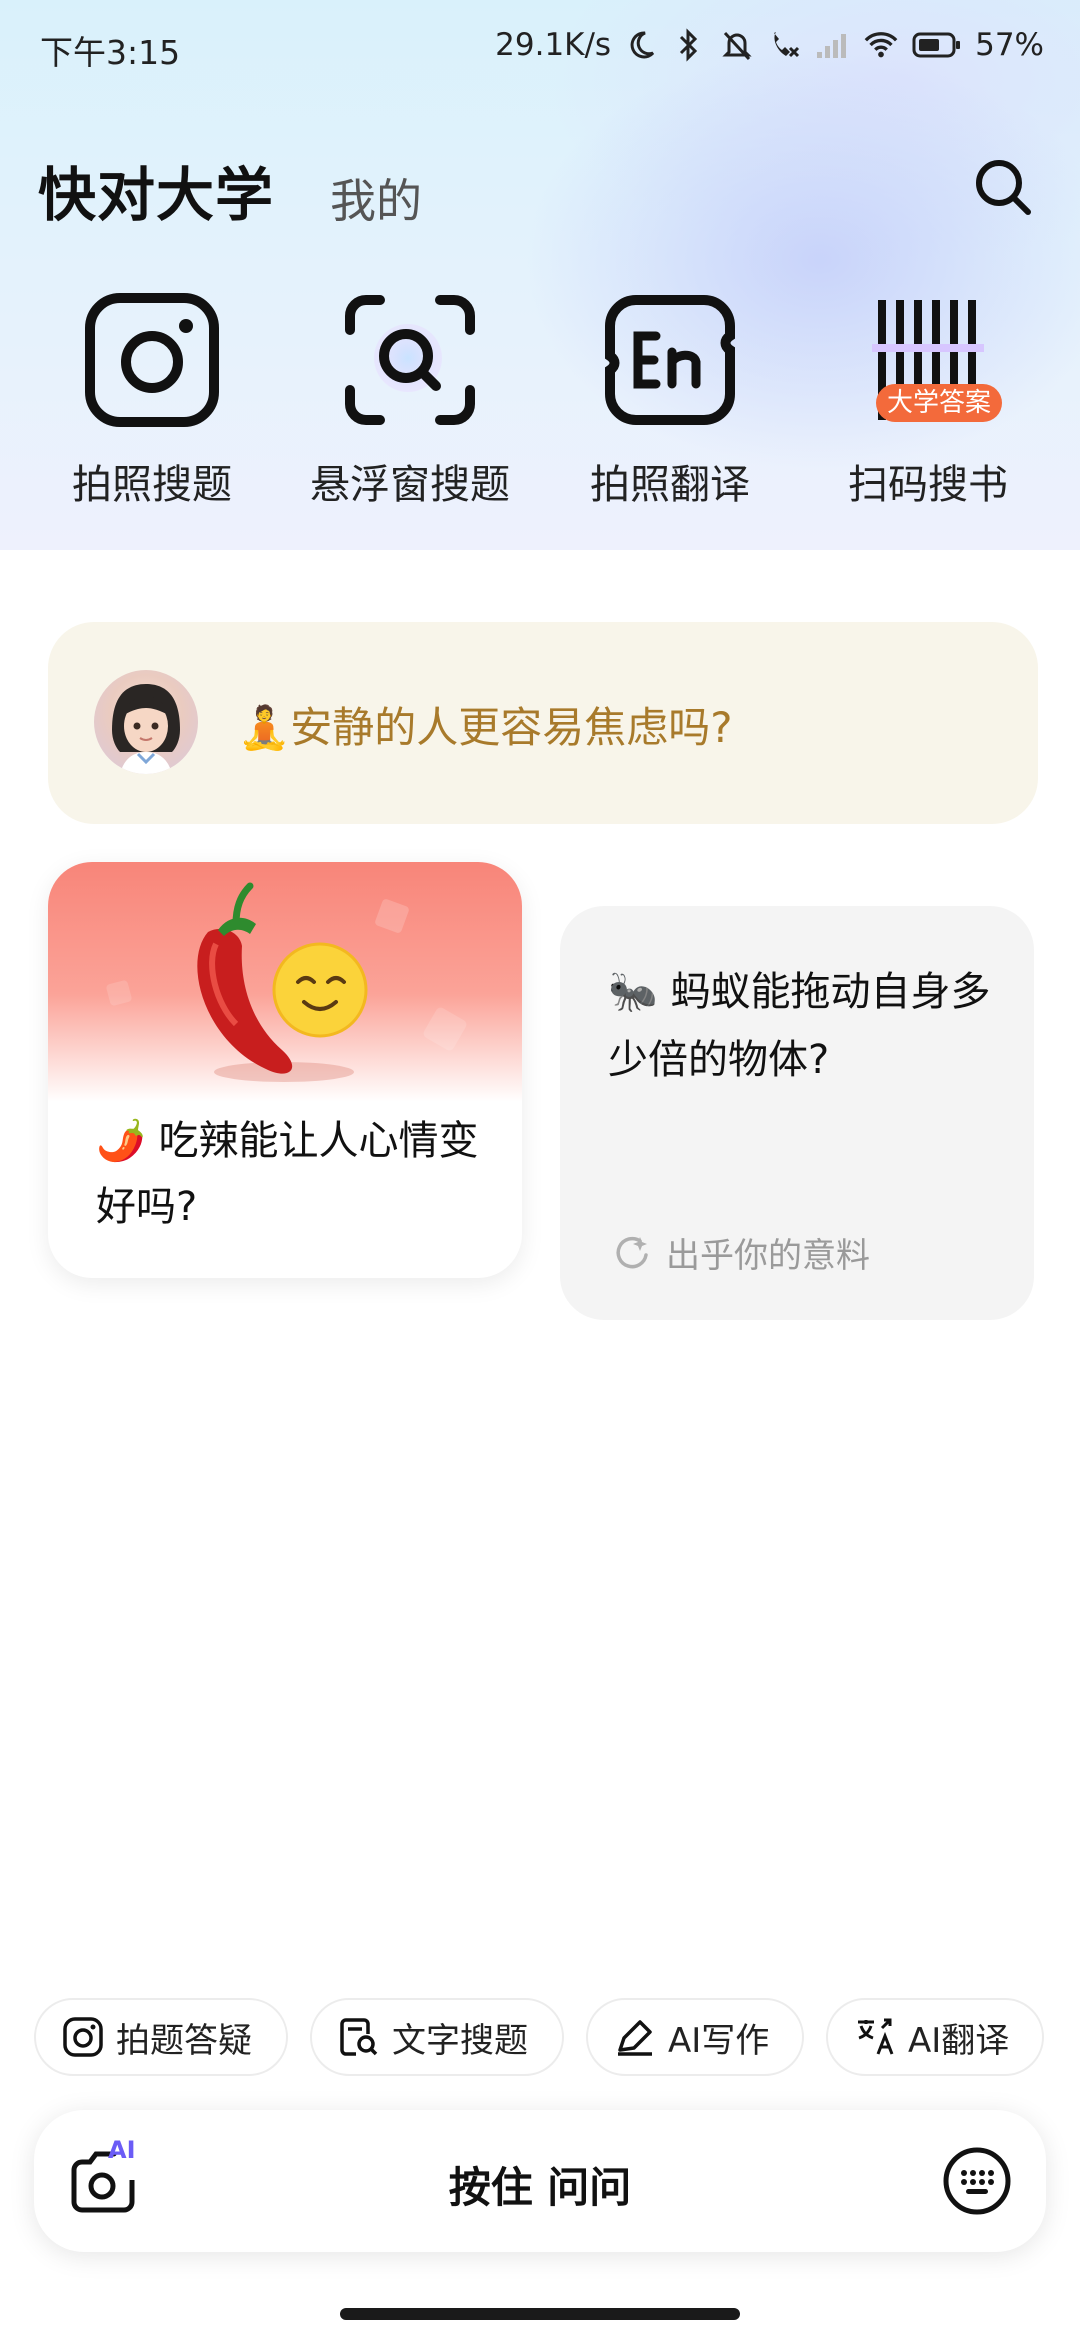  What do you see at coordinates (881, 45) in the screenshot?
I see `wifi-icon` at bounding box center [881, 45].